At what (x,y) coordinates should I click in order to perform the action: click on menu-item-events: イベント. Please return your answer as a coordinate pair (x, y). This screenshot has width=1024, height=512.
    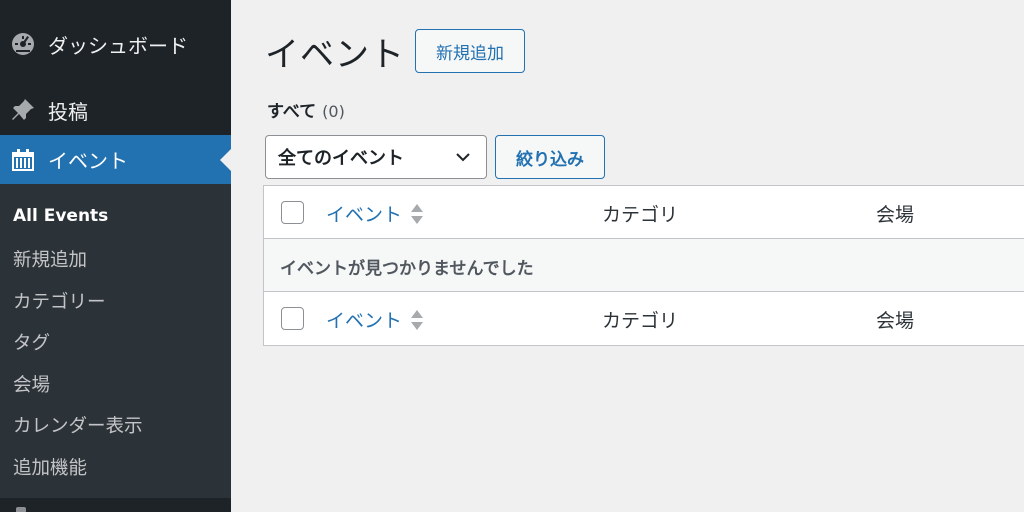
    Looking at the image, I should click on (115, 159).